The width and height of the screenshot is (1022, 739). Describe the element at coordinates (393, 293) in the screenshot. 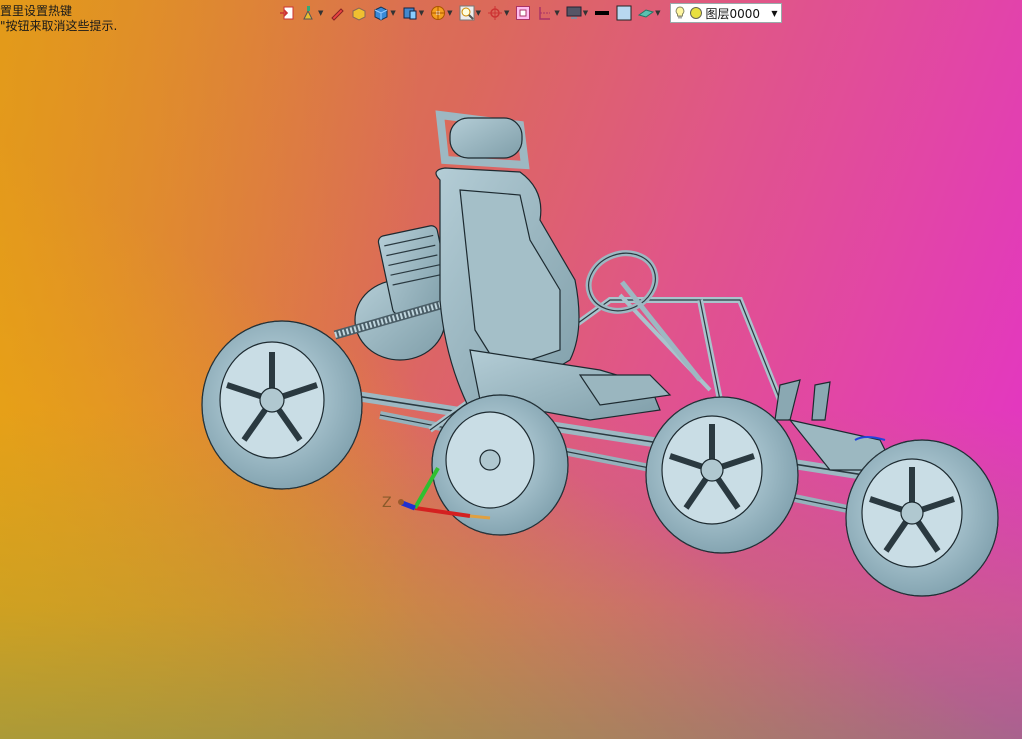

I see `engine` at that location.